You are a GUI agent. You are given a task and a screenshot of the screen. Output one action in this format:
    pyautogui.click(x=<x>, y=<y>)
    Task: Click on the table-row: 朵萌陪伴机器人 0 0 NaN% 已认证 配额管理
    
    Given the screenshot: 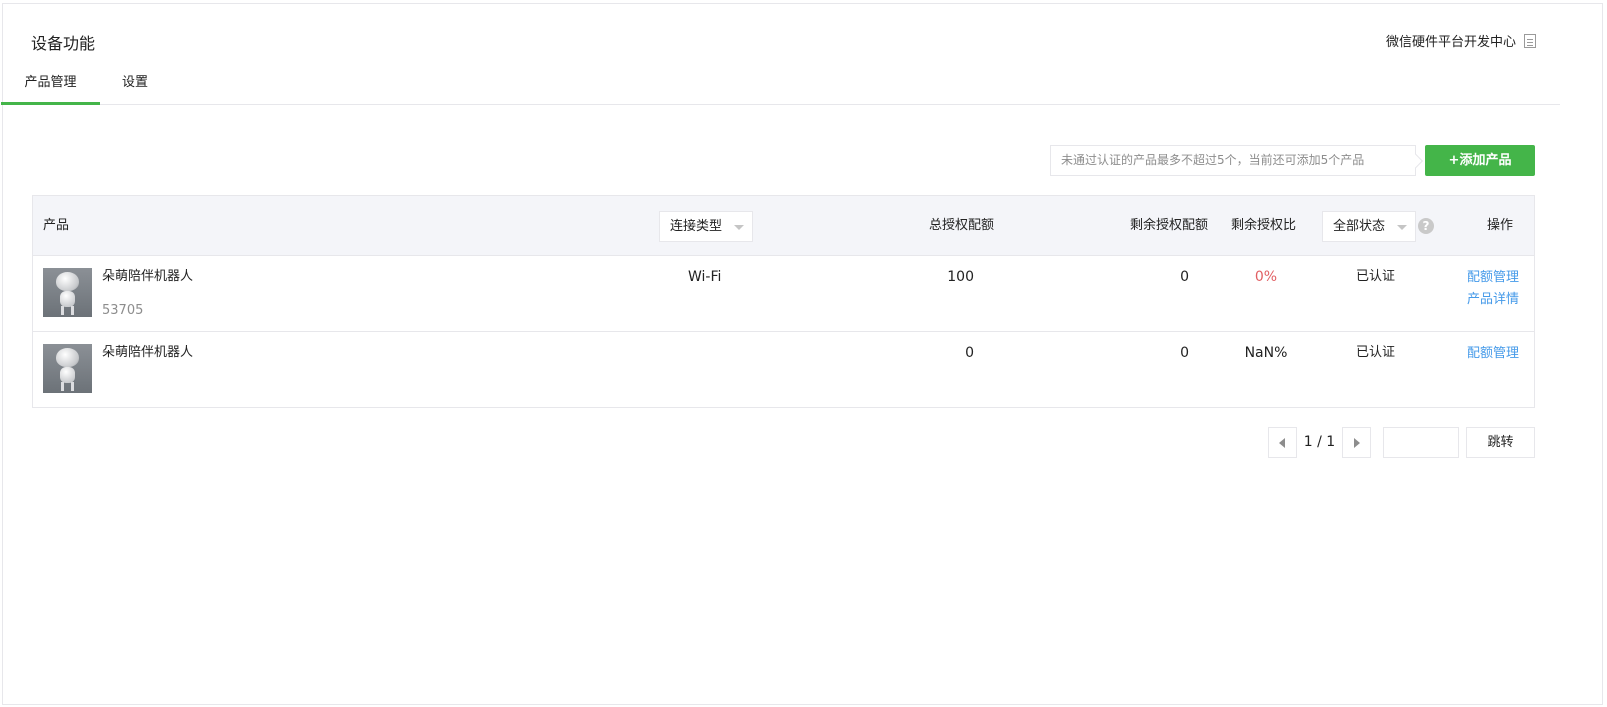 What is the action you would take?
    pyautogui.click(x=783, y=370)
    